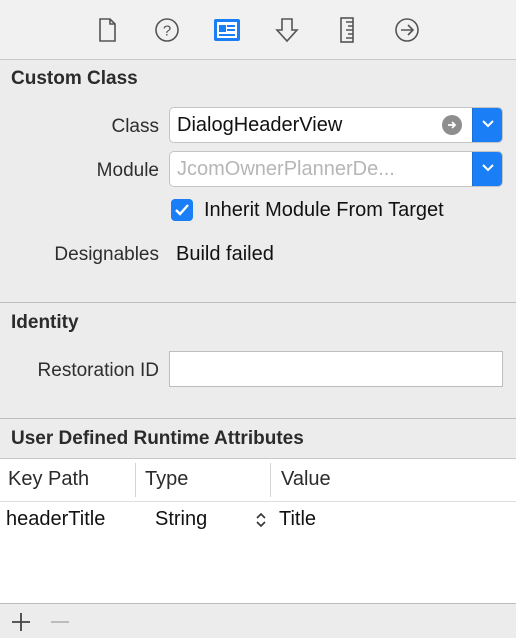 The height and width of the screenshot is (638, 516). What do you see at coordinates (55, 519) in the screenshot?
I see `key-path-cell: headerTitle` at bounding box center [55, 519].